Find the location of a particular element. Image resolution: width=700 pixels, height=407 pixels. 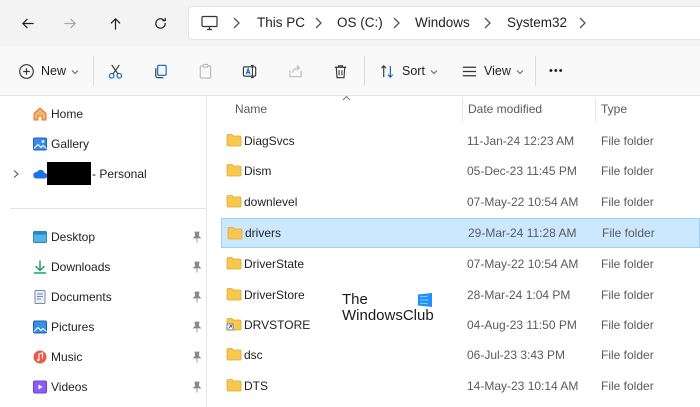

copy-button is located at coordinates (160, 71).